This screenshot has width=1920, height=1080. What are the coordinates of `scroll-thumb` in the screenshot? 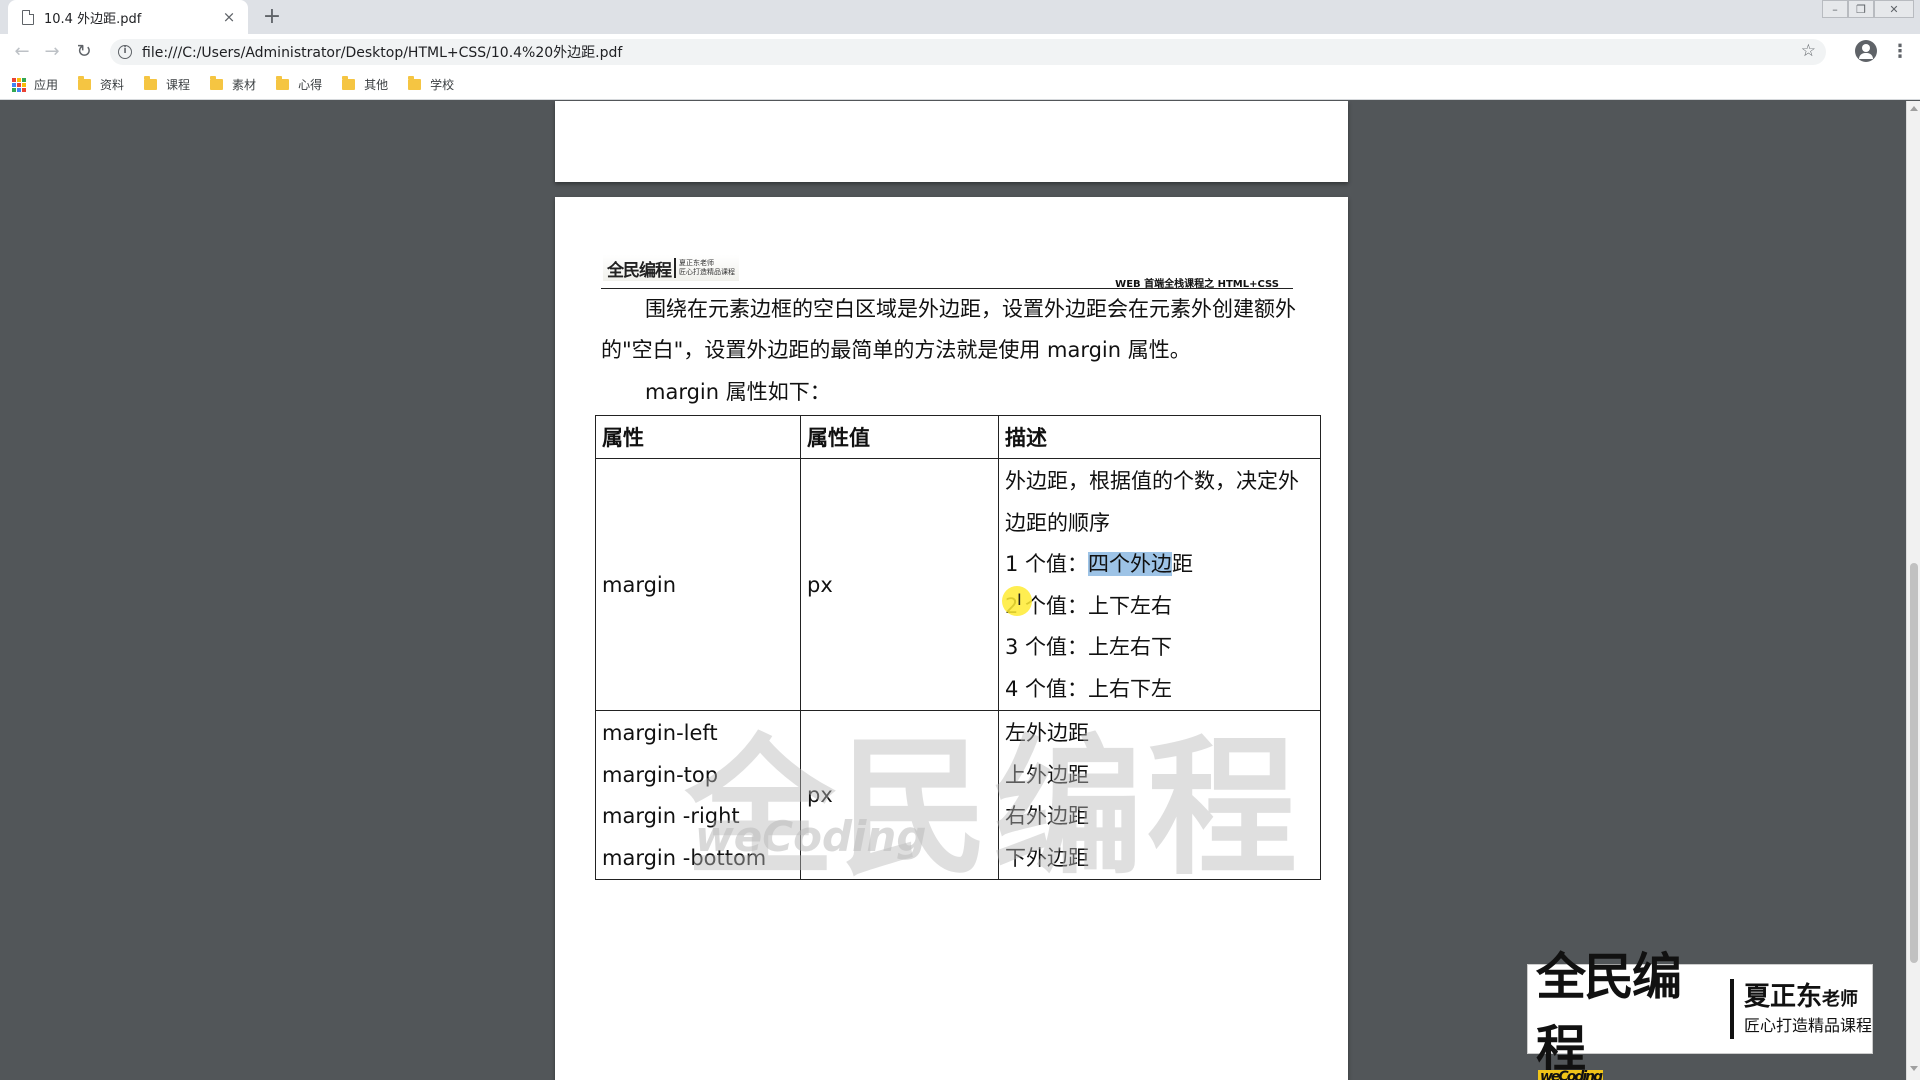 It's located at (1914, 763).